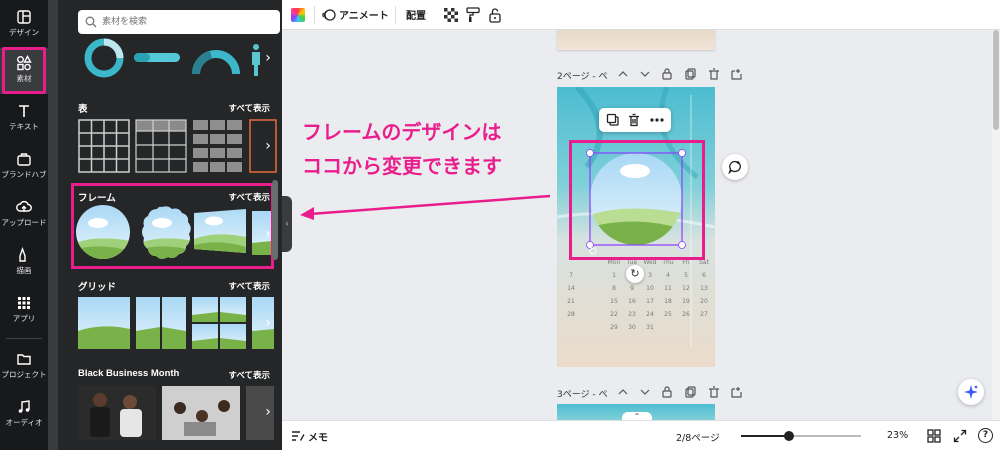  What do you see at coordinates (704, 275) in the screenshot?
I see `calendar-date: 6` at bounding box center [704, 275].